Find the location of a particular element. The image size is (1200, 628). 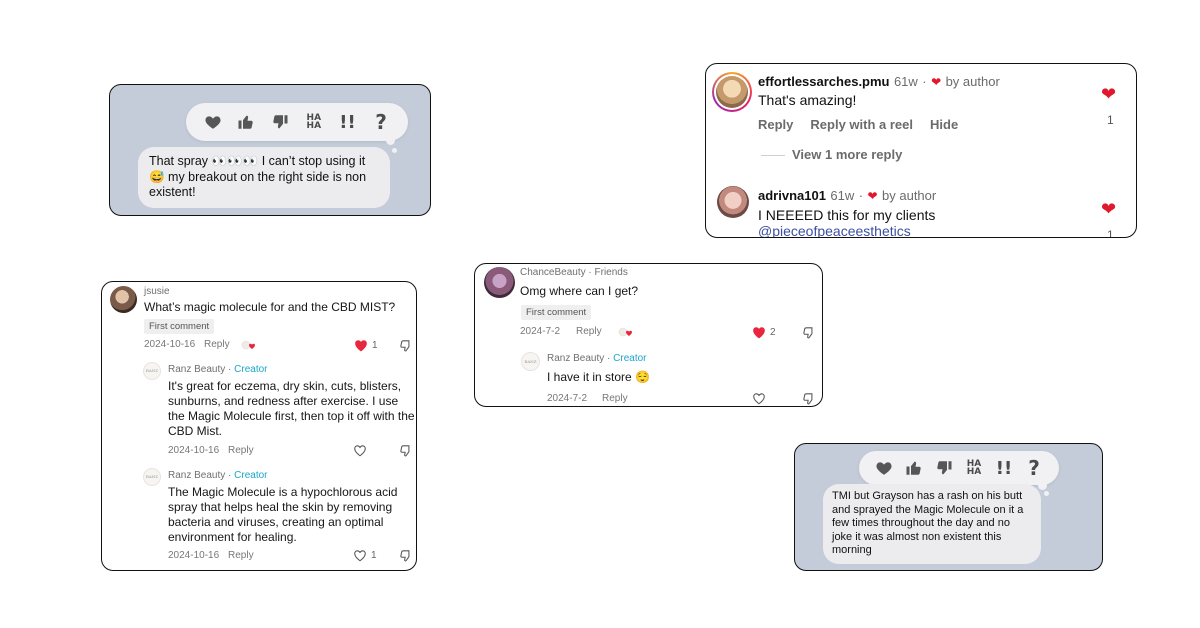

comment-date: 2024-7-2 is located at coordinates (540, 331).